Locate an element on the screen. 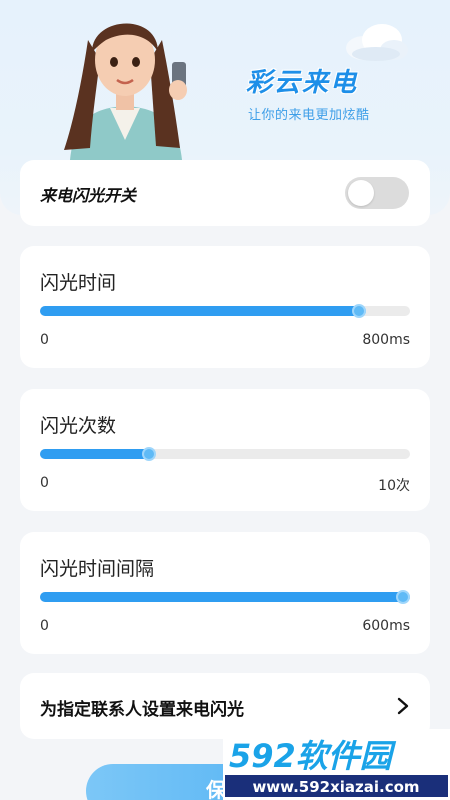 Image resolution: width=450 pixels, height=800 pixels. flash-switch-label: 来电闪光开关 is located at coordinates (88, 195).